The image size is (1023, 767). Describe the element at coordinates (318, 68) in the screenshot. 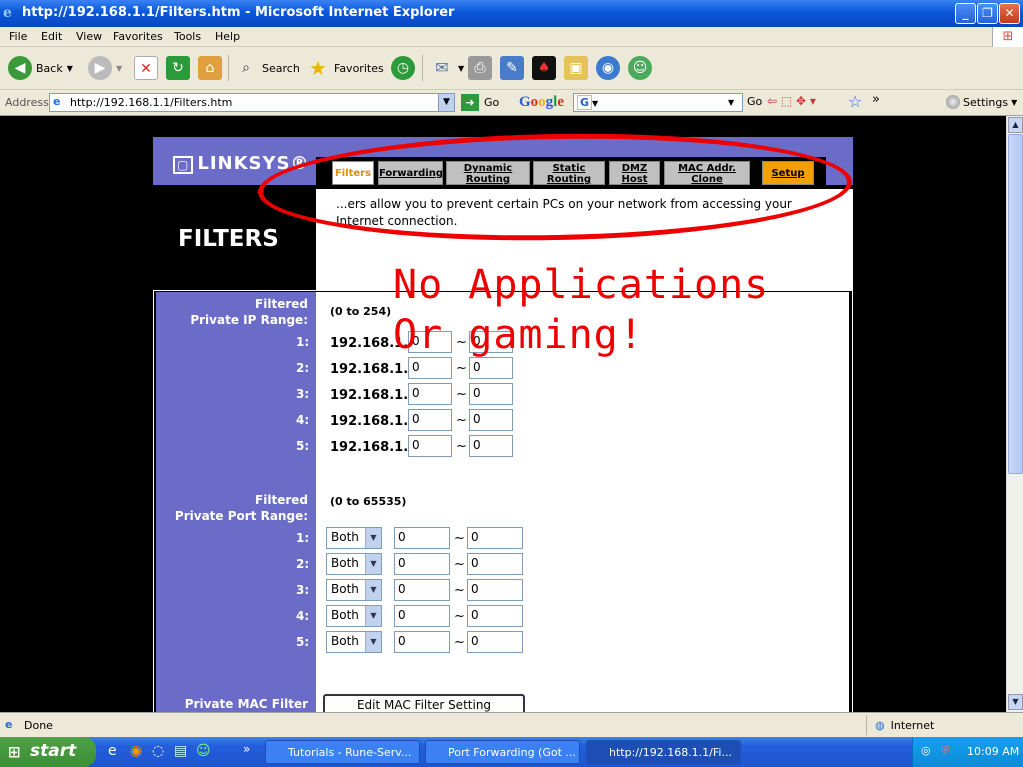

I see `star-icon: ★` at that location.